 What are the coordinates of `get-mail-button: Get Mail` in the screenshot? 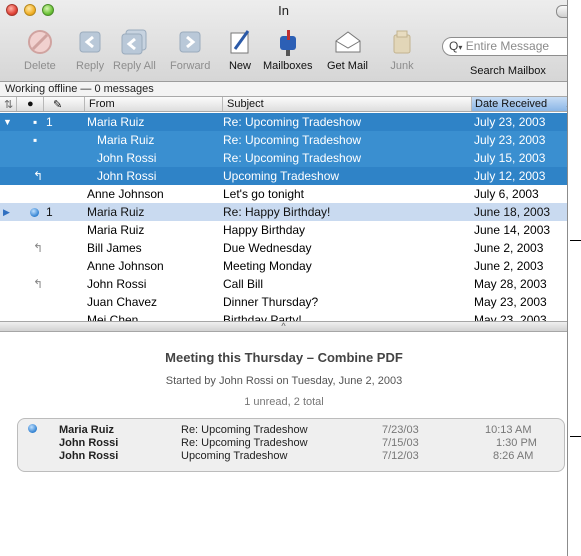 It's located at (347, 50).